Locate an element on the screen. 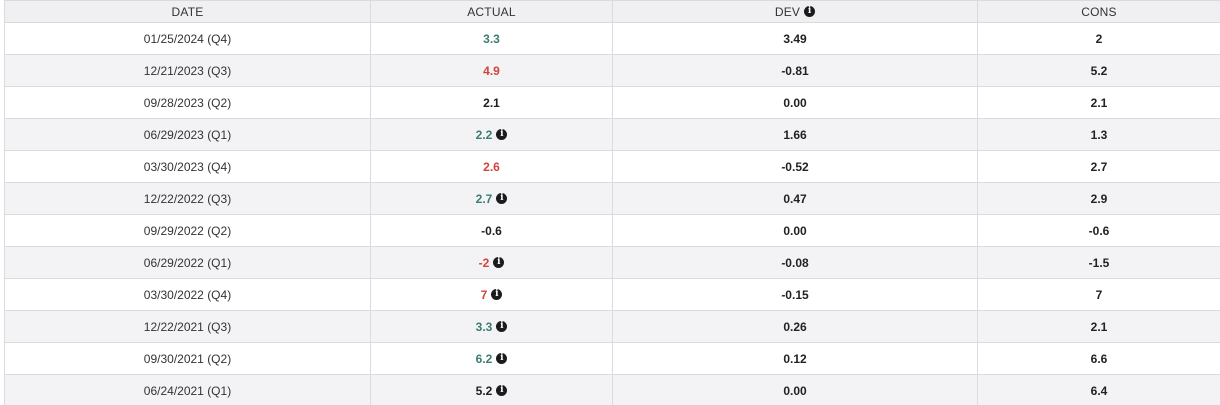 The height and width of the screenshot is (405, 1220). dev-cell: 0.12 is located at coordinates (795, 358).